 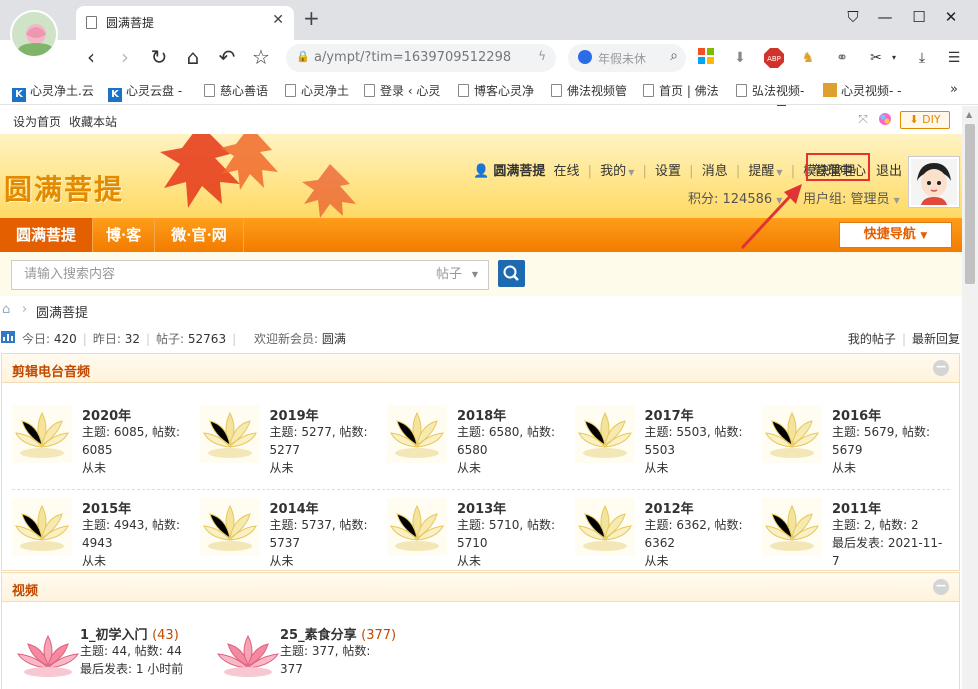 What do you see at coordinates (227, 57) in the screenshot?
I see `undo-icon: ↶` at bounding box center [227, 57].